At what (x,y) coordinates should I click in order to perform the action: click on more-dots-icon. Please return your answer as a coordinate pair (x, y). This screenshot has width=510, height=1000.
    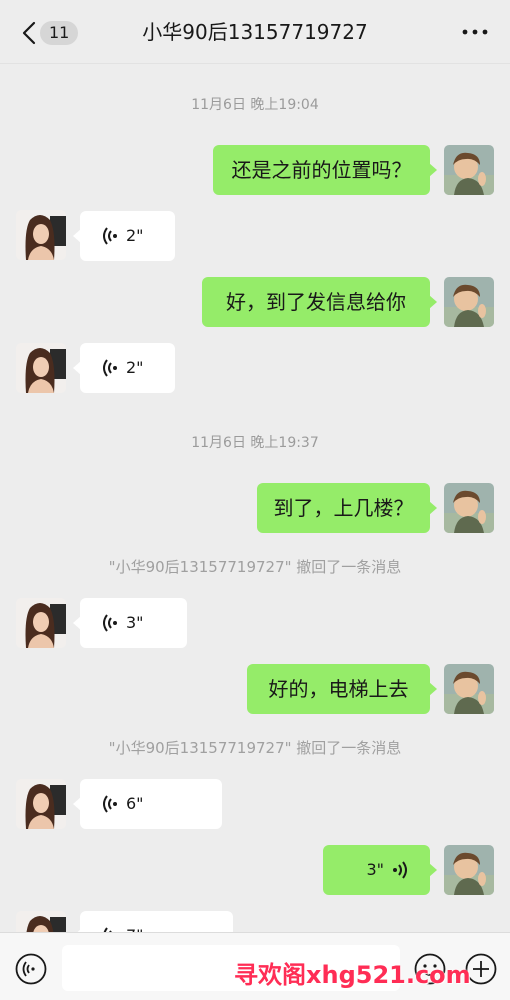
    Looking at the image, I should click on (475, 32).